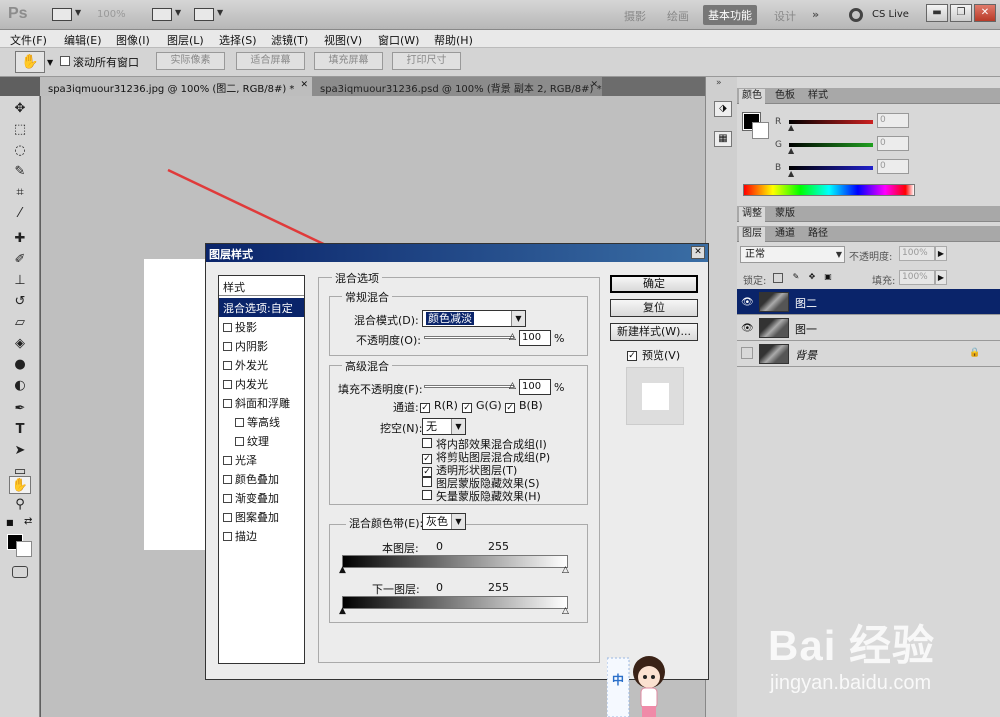 The height and width of the screenshot is (717, 1000). I want to click on eraser-tool-icon: ▱, so click(20, 323).